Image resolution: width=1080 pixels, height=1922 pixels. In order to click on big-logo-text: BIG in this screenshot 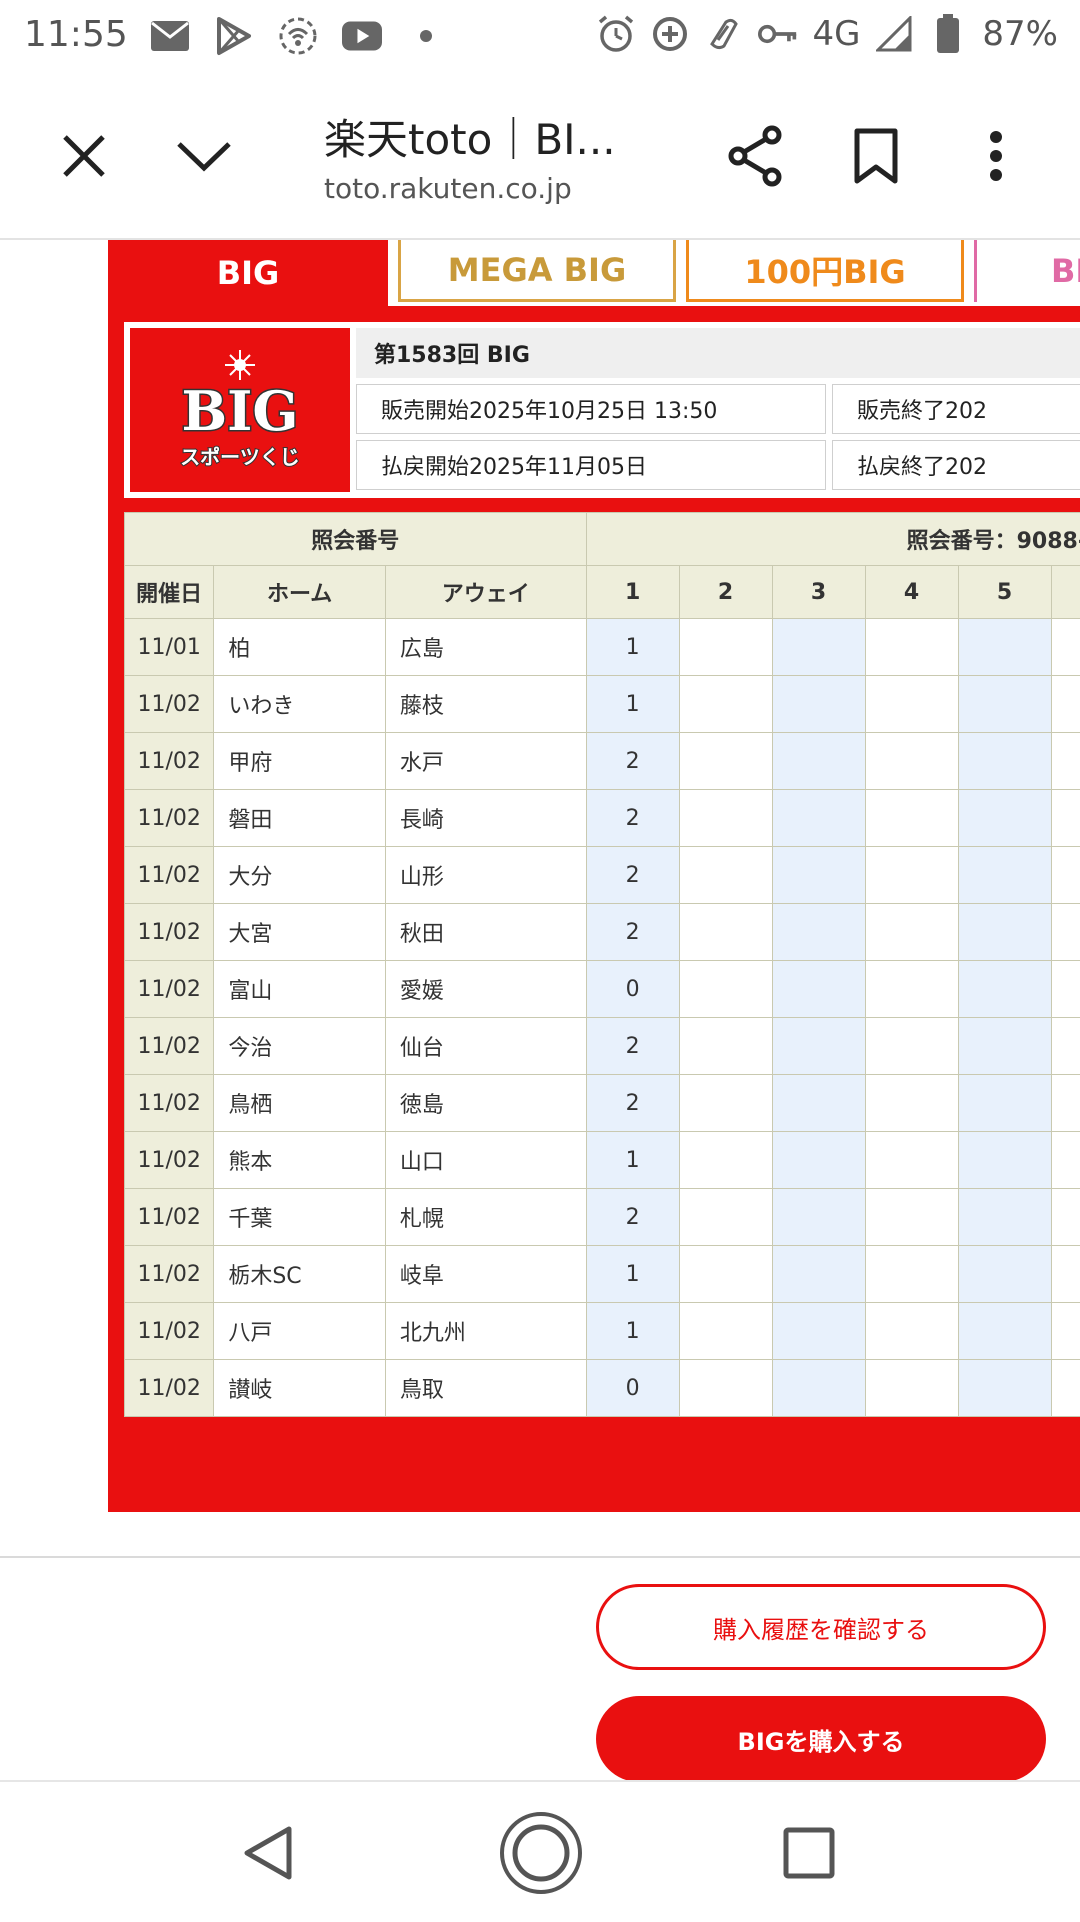, I will do `click(239, 411)`.